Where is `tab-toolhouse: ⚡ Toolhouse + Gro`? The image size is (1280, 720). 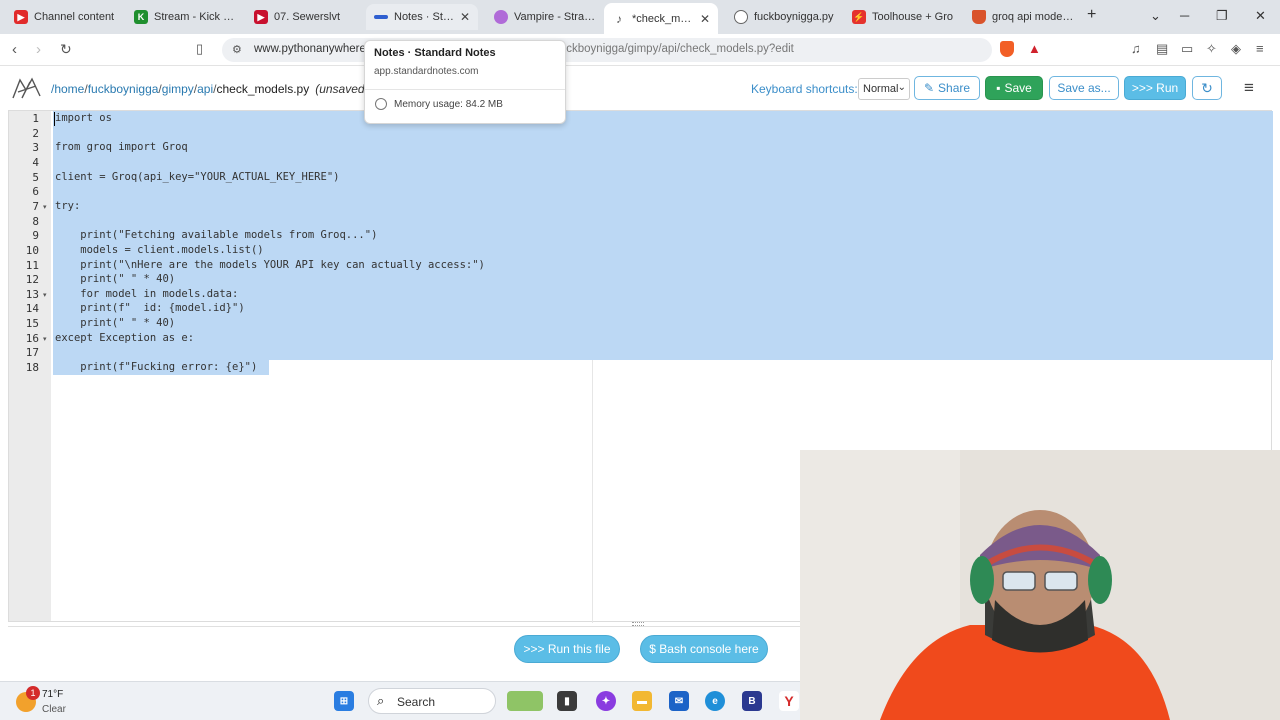 tab-toolhouse: ⚡ Toolhouse + Gro is located at coordinates (903, 17).